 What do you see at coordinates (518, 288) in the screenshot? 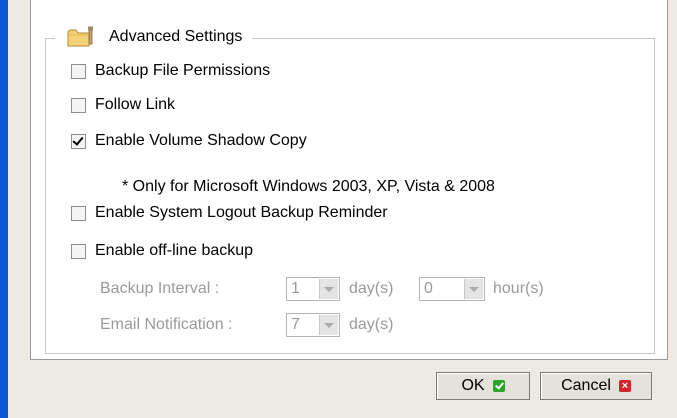
I see `interval-hours-unit: hour(s)` at bounding box center [518, 288].